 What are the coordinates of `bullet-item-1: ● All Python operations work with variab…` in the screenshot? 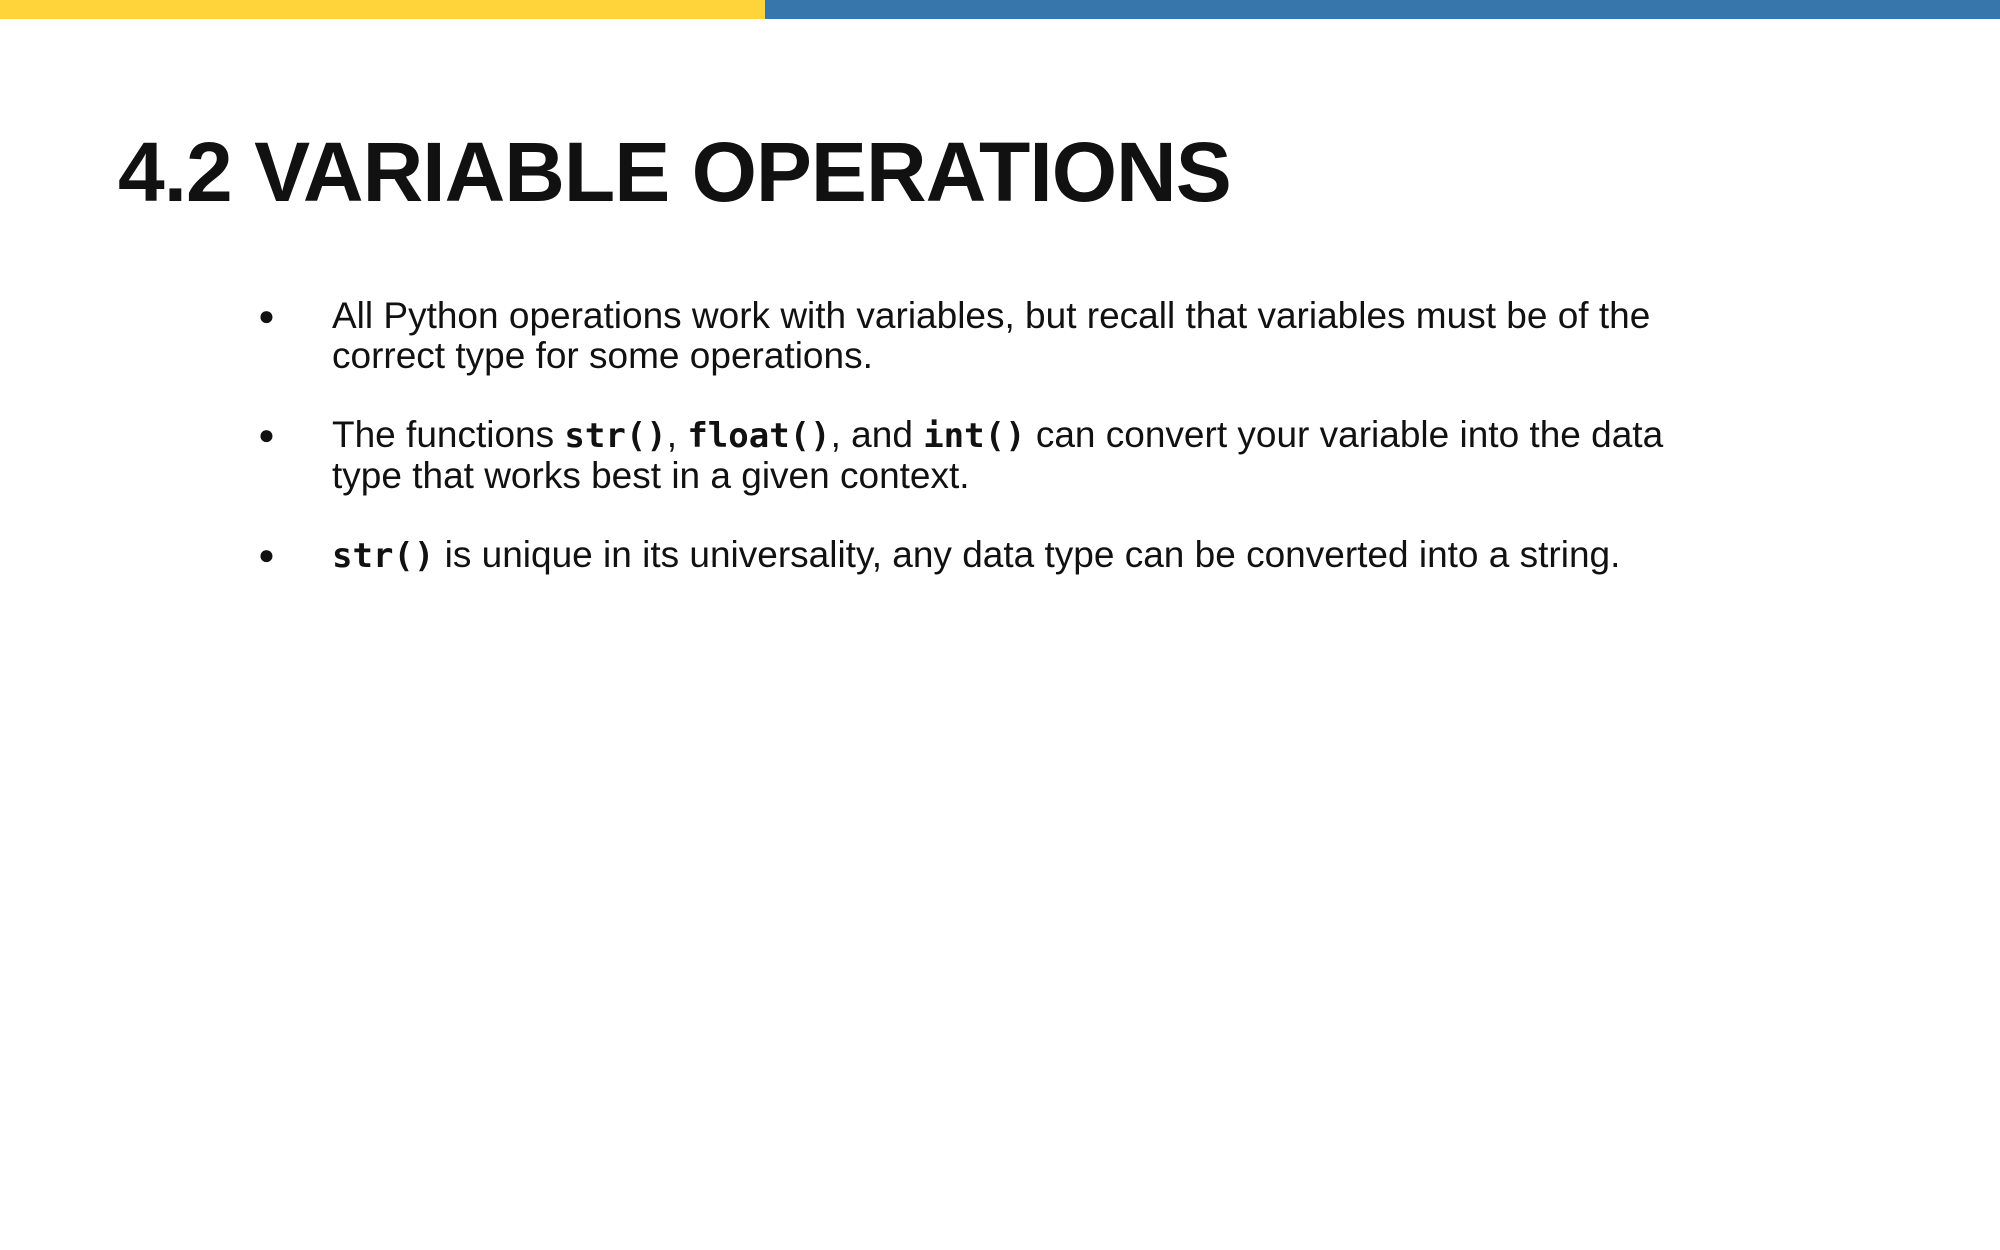 It's located at (998, 336).